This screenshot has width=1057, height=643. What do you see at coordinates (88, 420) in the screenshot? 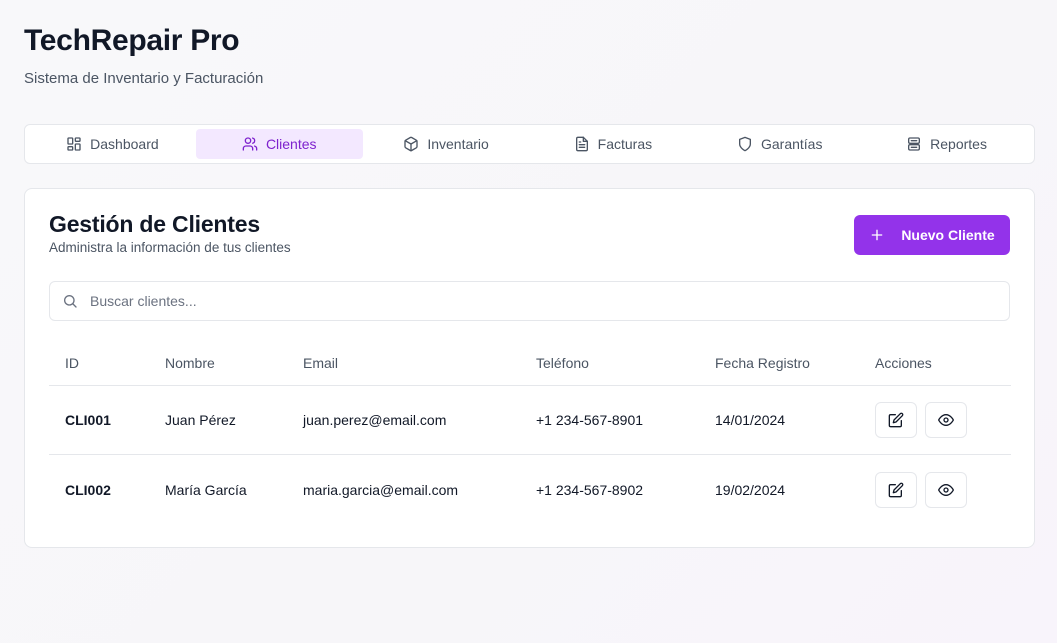
I see `client-id: CLI001` at bounding box center [88, 420].